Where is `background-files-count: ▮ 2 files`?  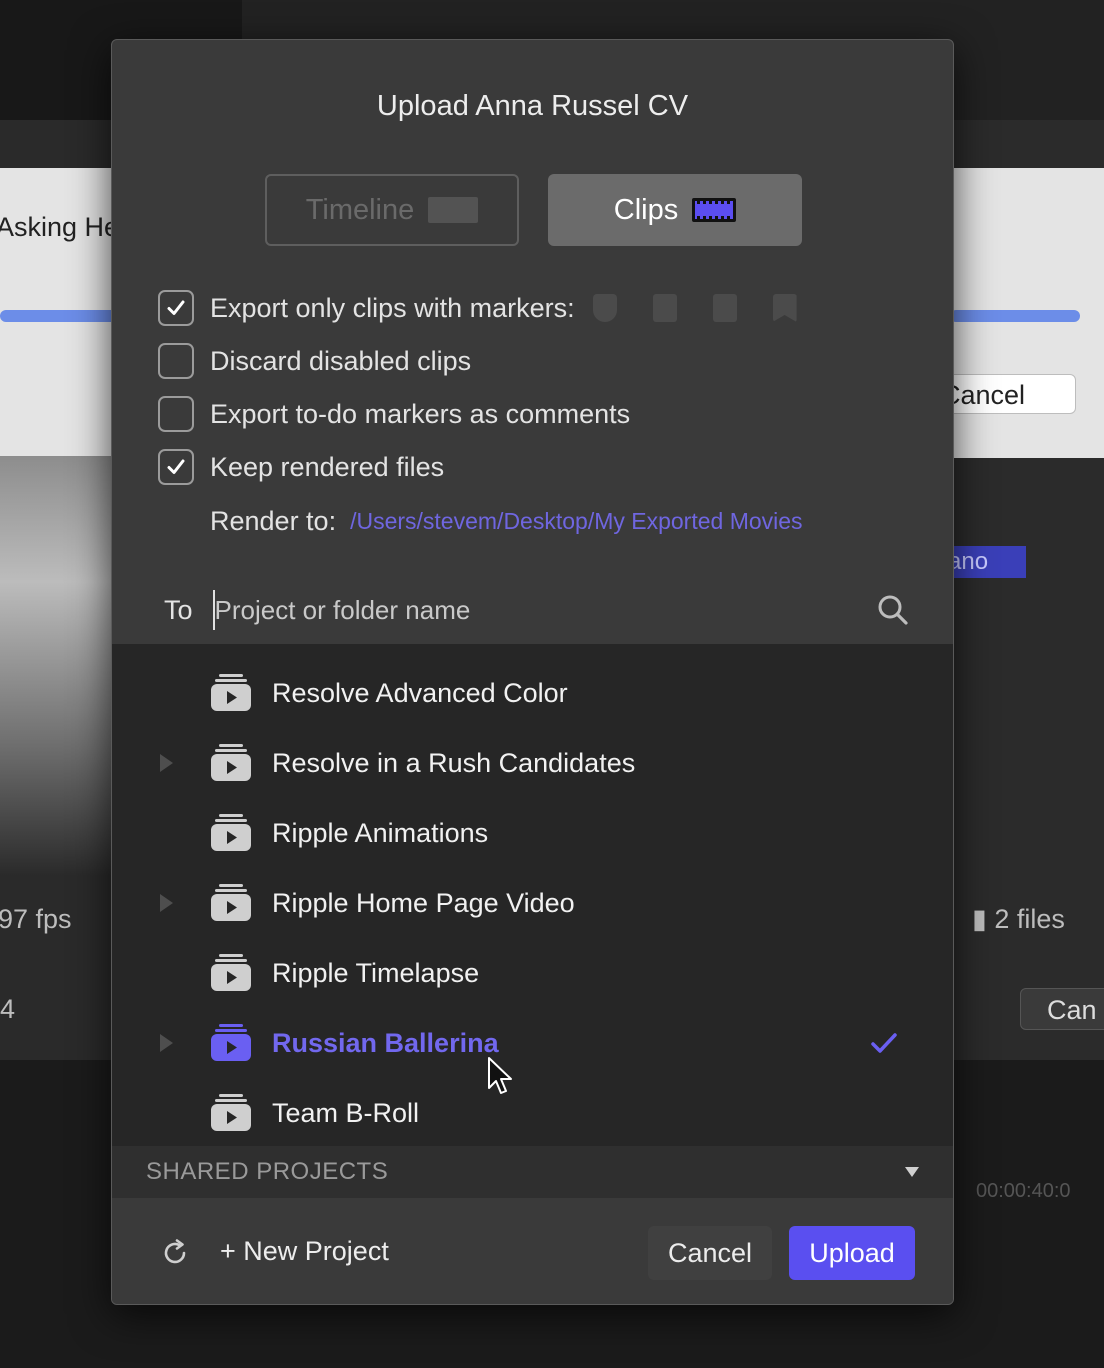 background-files-count: ▮ 2 files is located at coordinates (1018, 919).